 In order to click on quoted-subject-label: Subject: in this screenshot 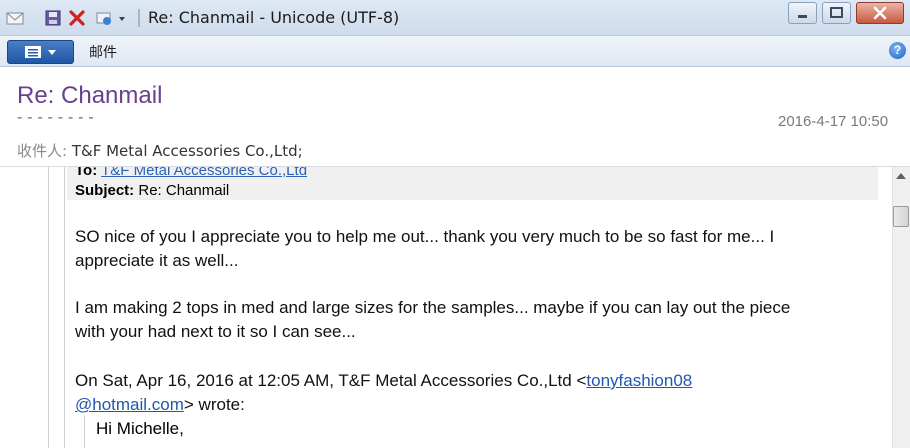, I will do `click(105, 190)`.